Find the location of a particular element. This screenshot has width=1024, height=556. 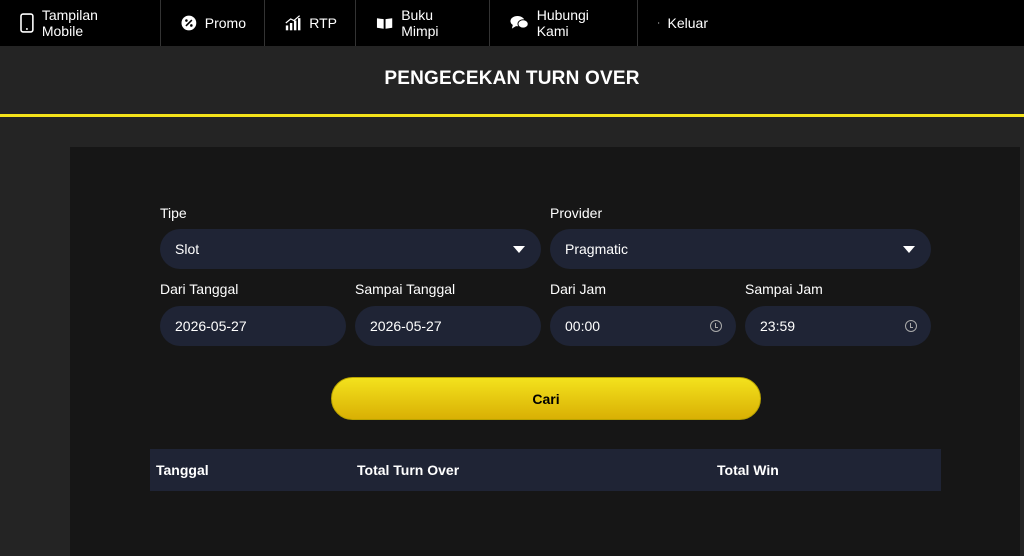

nav-label: Hubungi Kami is located at coordinates (562, 23).